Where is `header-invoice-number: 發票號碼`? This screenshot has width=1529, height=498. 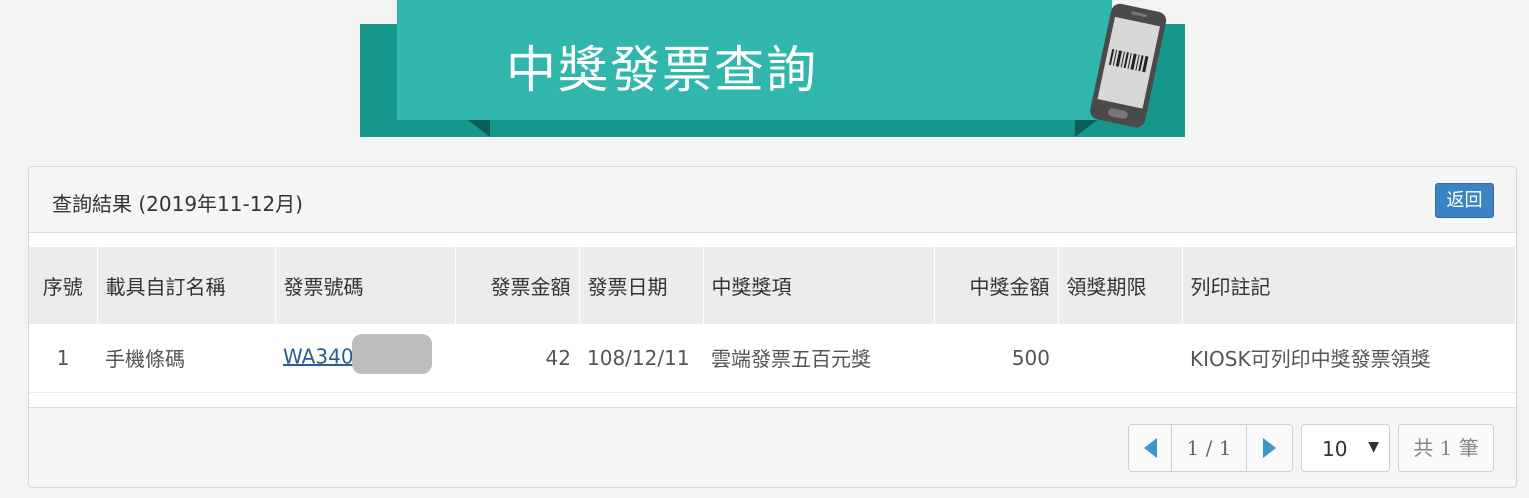
header-invoice-number: 發票號碼 is located at coordinates (365, 285).